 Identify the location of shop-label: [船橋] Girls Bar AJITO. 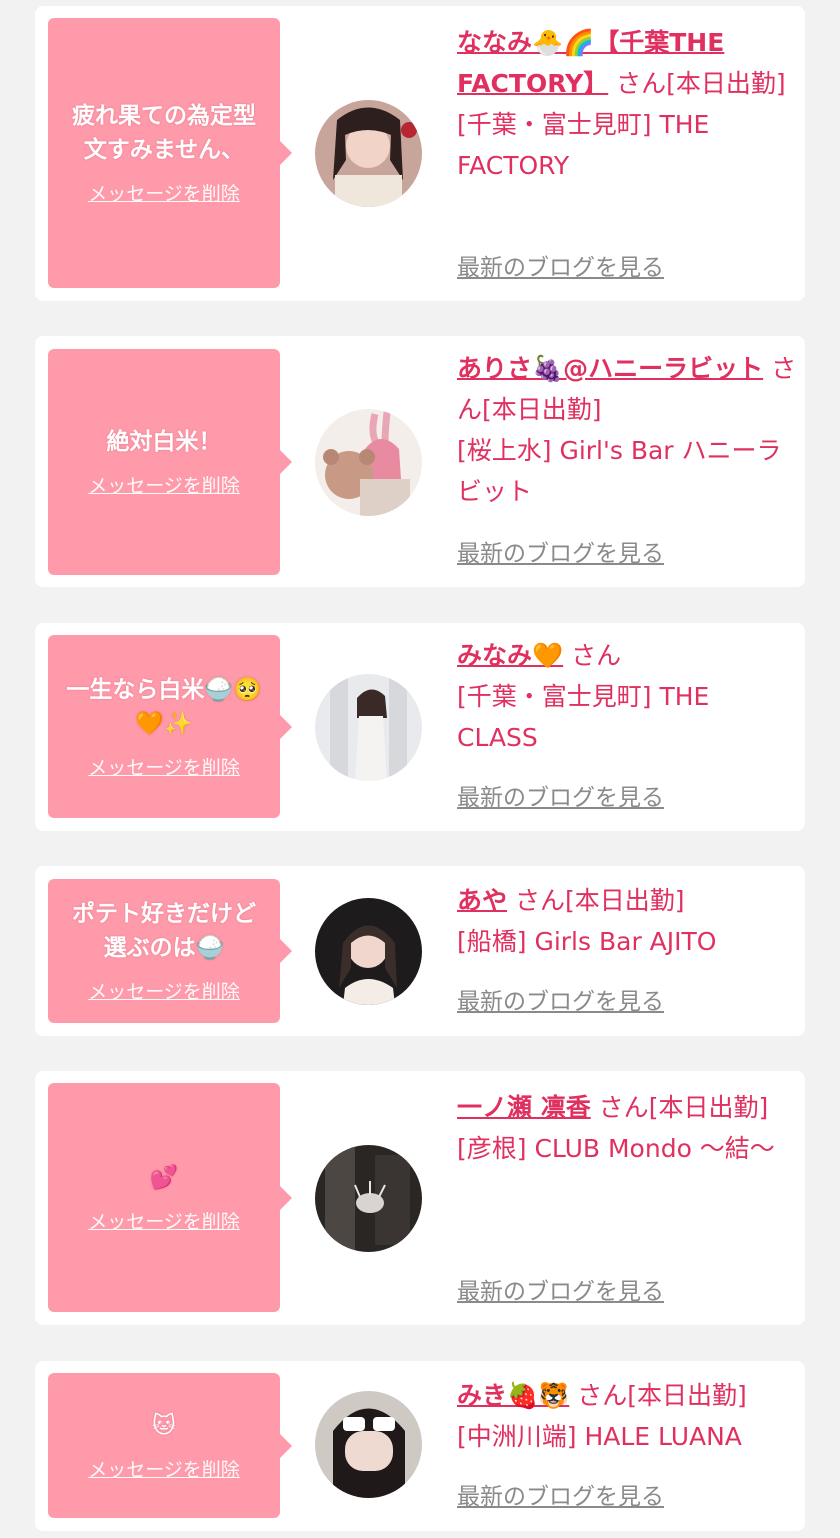
(587, 941).